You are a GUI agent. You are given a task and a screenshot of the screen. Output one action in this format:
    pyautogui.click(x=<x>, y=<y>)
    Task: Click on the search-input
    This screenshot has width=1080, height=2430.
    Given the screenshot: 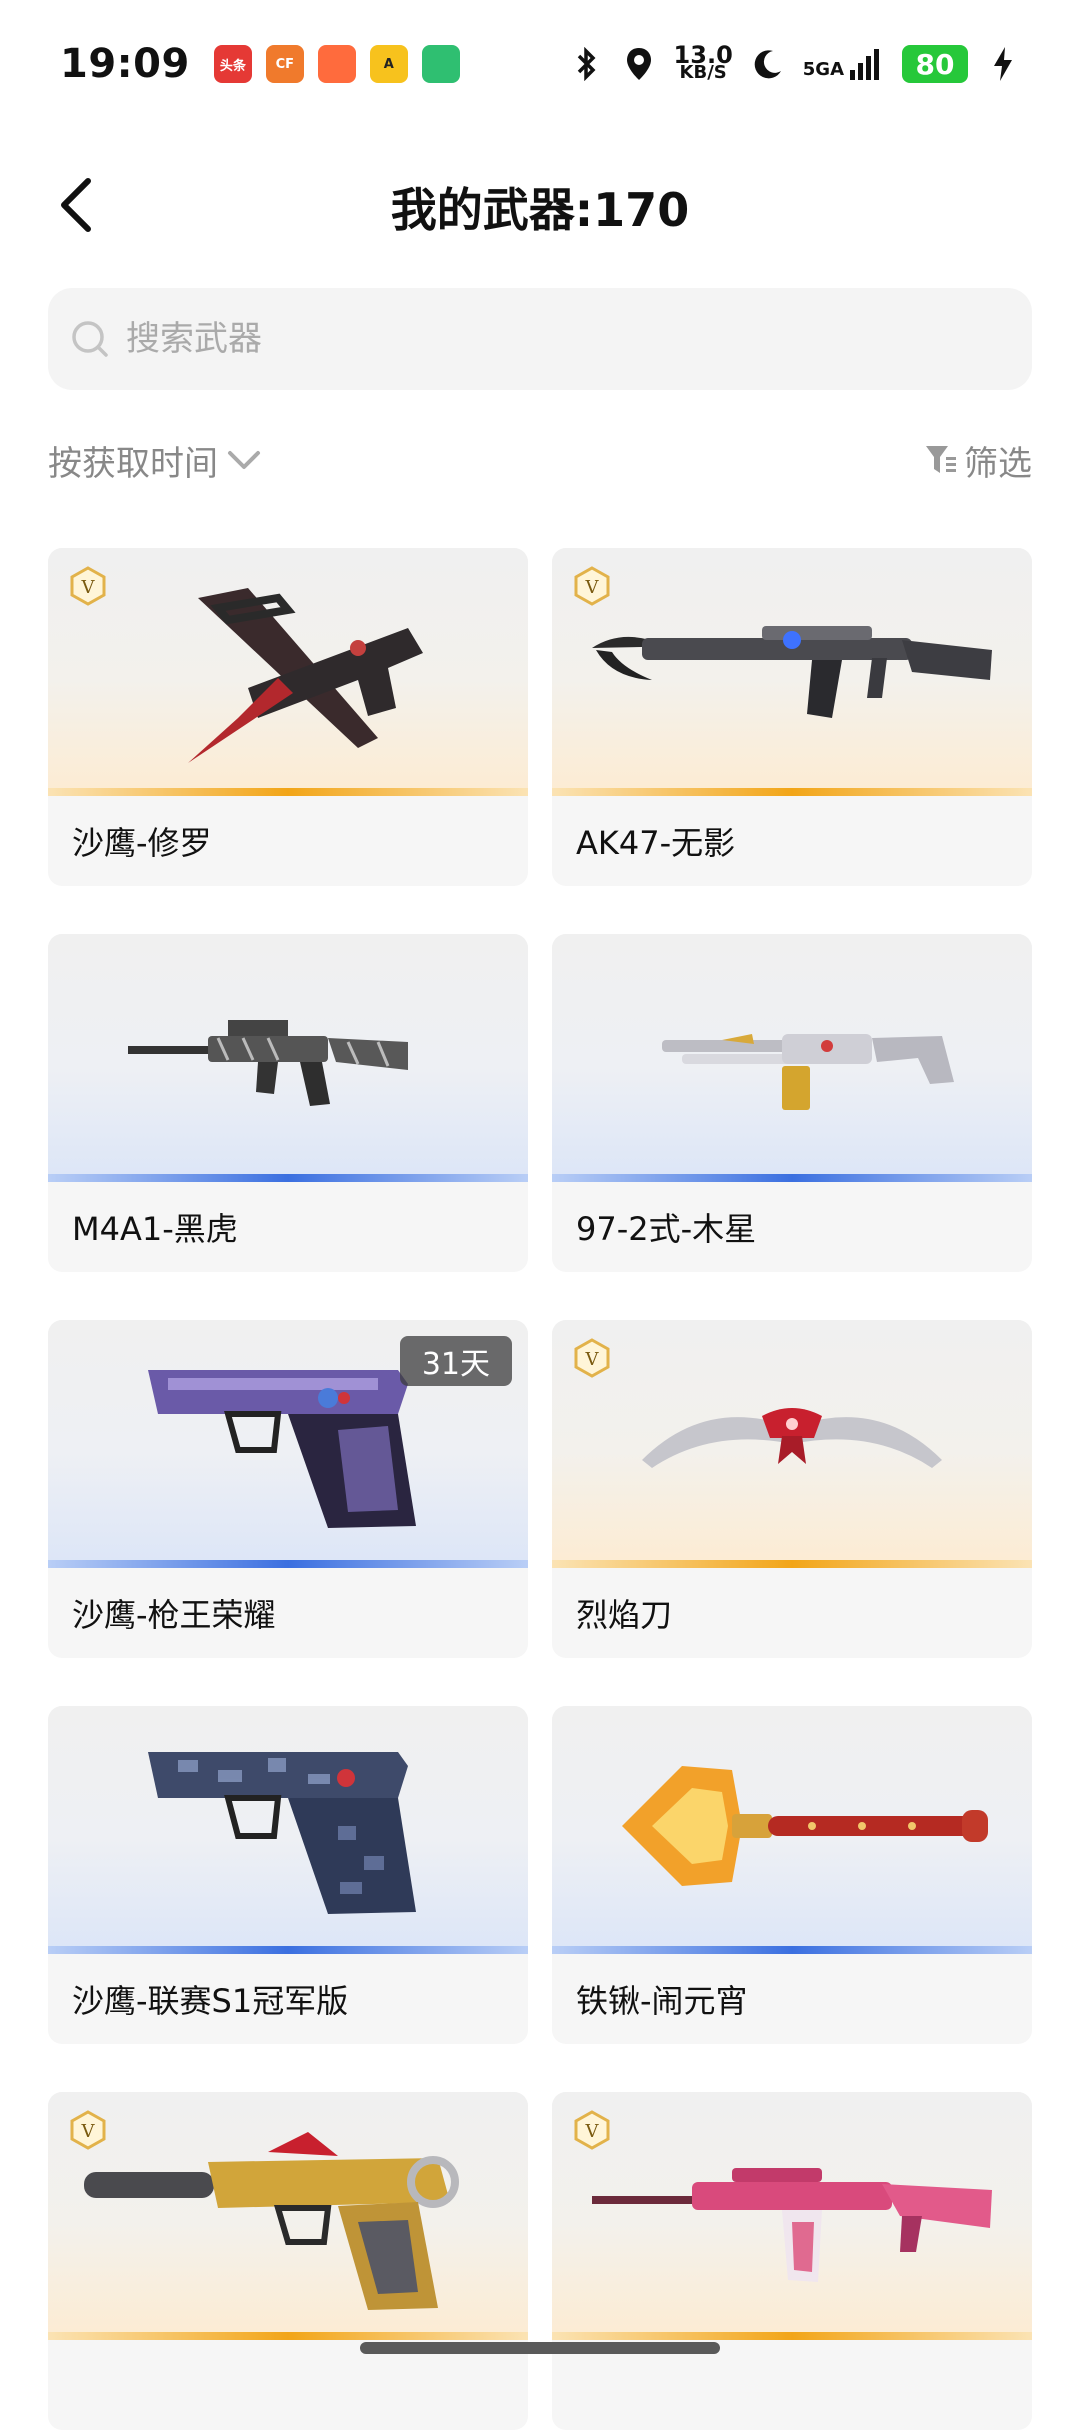 What is the action you would take?
    pyautogui.click(x=524, y=339)
    